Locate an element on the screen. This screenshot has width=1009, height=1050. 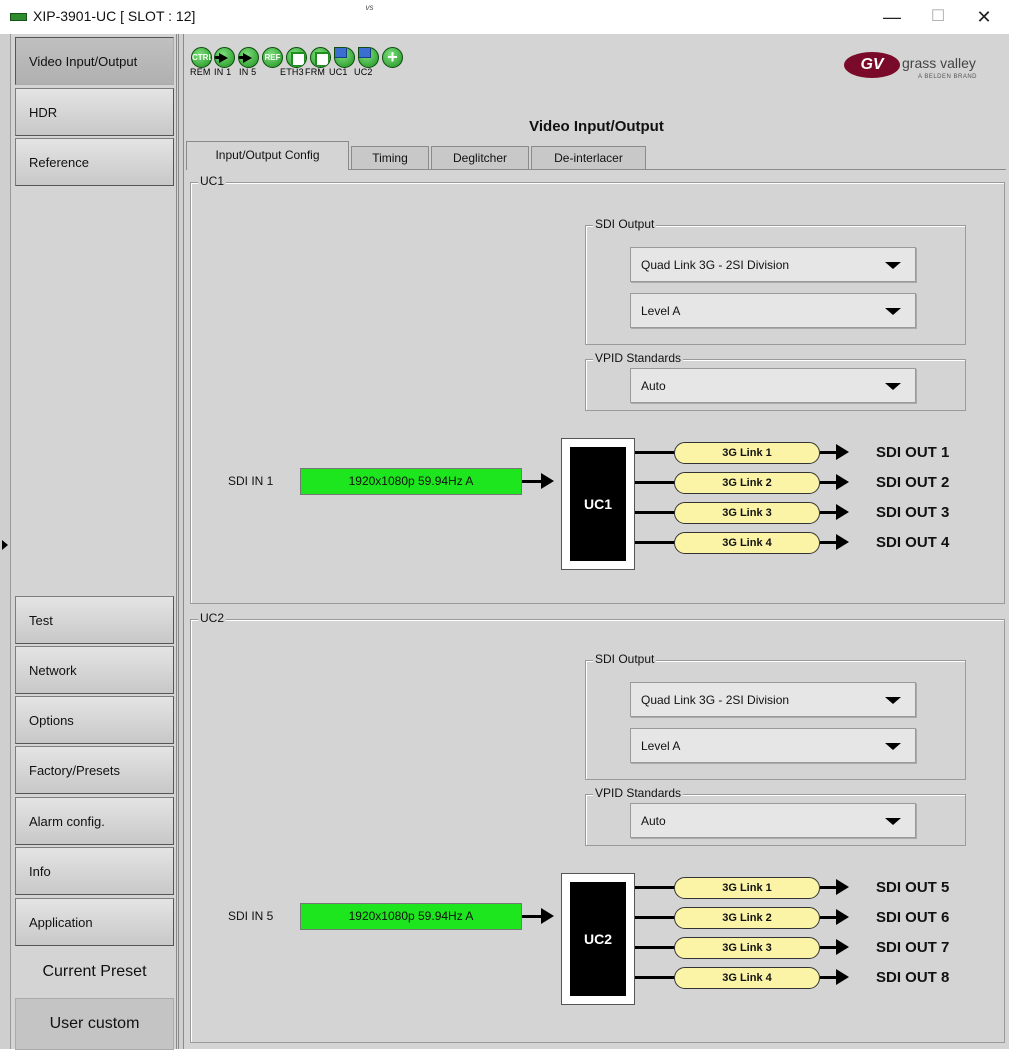
current-preset-value: User custom is located at coordinates (94, 1024).